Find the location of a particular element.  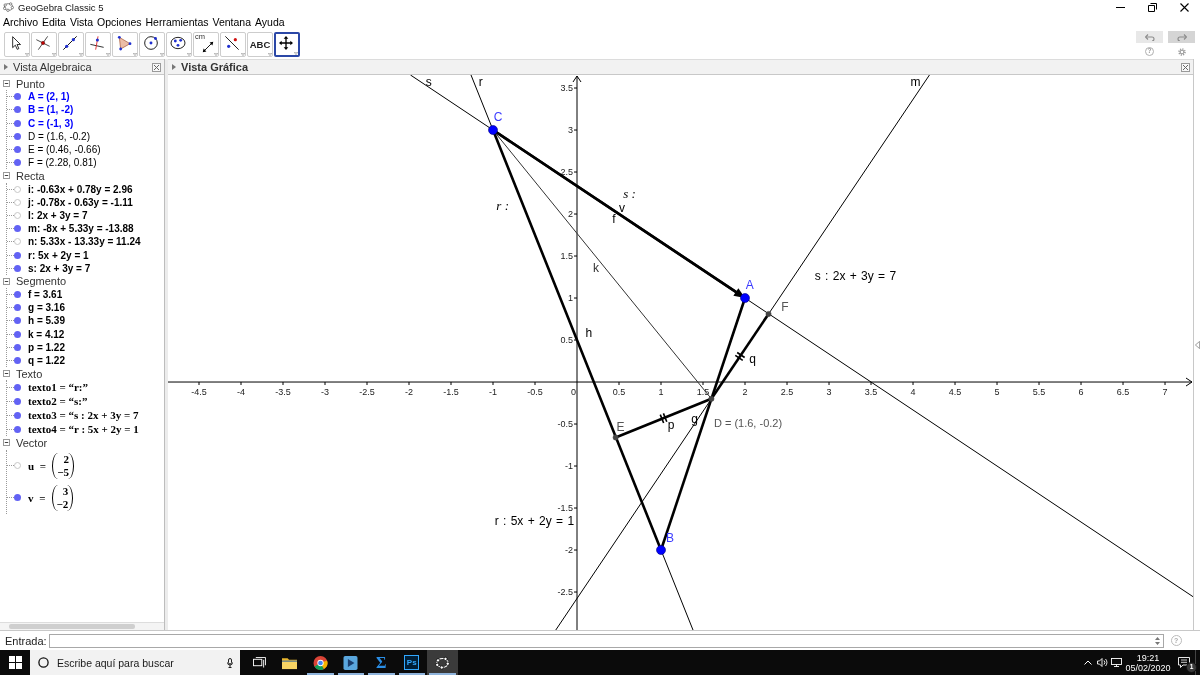

algebra-entry: k = 4.12 is located at coordinates (46, 334).